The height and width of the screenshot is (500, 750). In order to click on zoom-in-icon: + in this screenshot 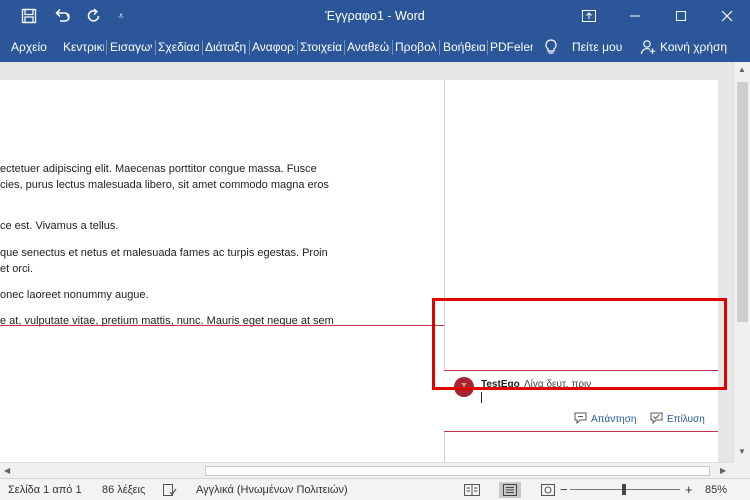, I will do `click(689, 489)`.